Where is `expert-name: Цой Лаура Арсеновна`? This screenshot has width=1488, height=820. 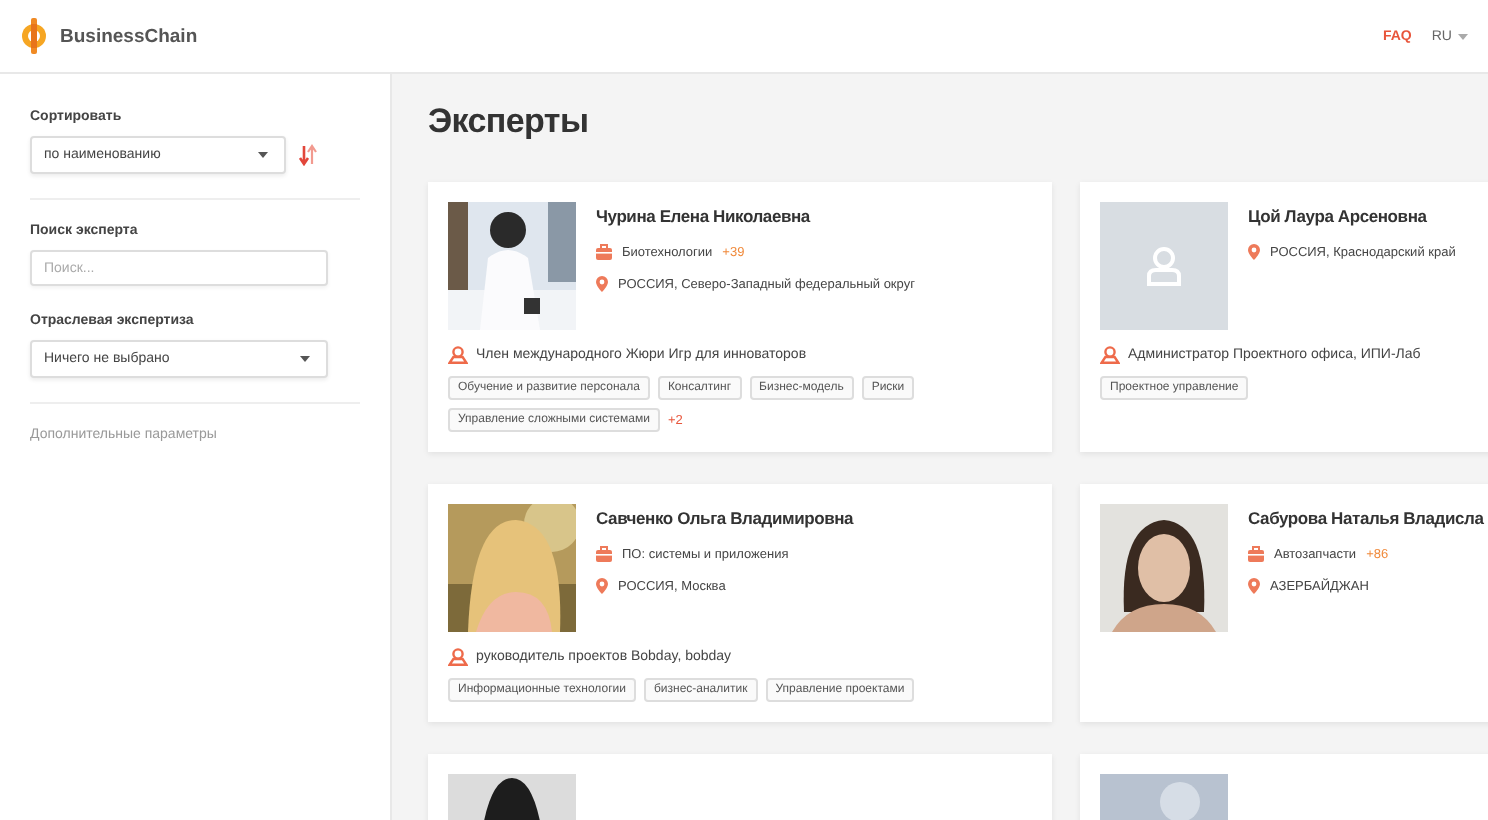
expert-name: Цой Лаура Арсеновна is located at coordinates (1352, 216).